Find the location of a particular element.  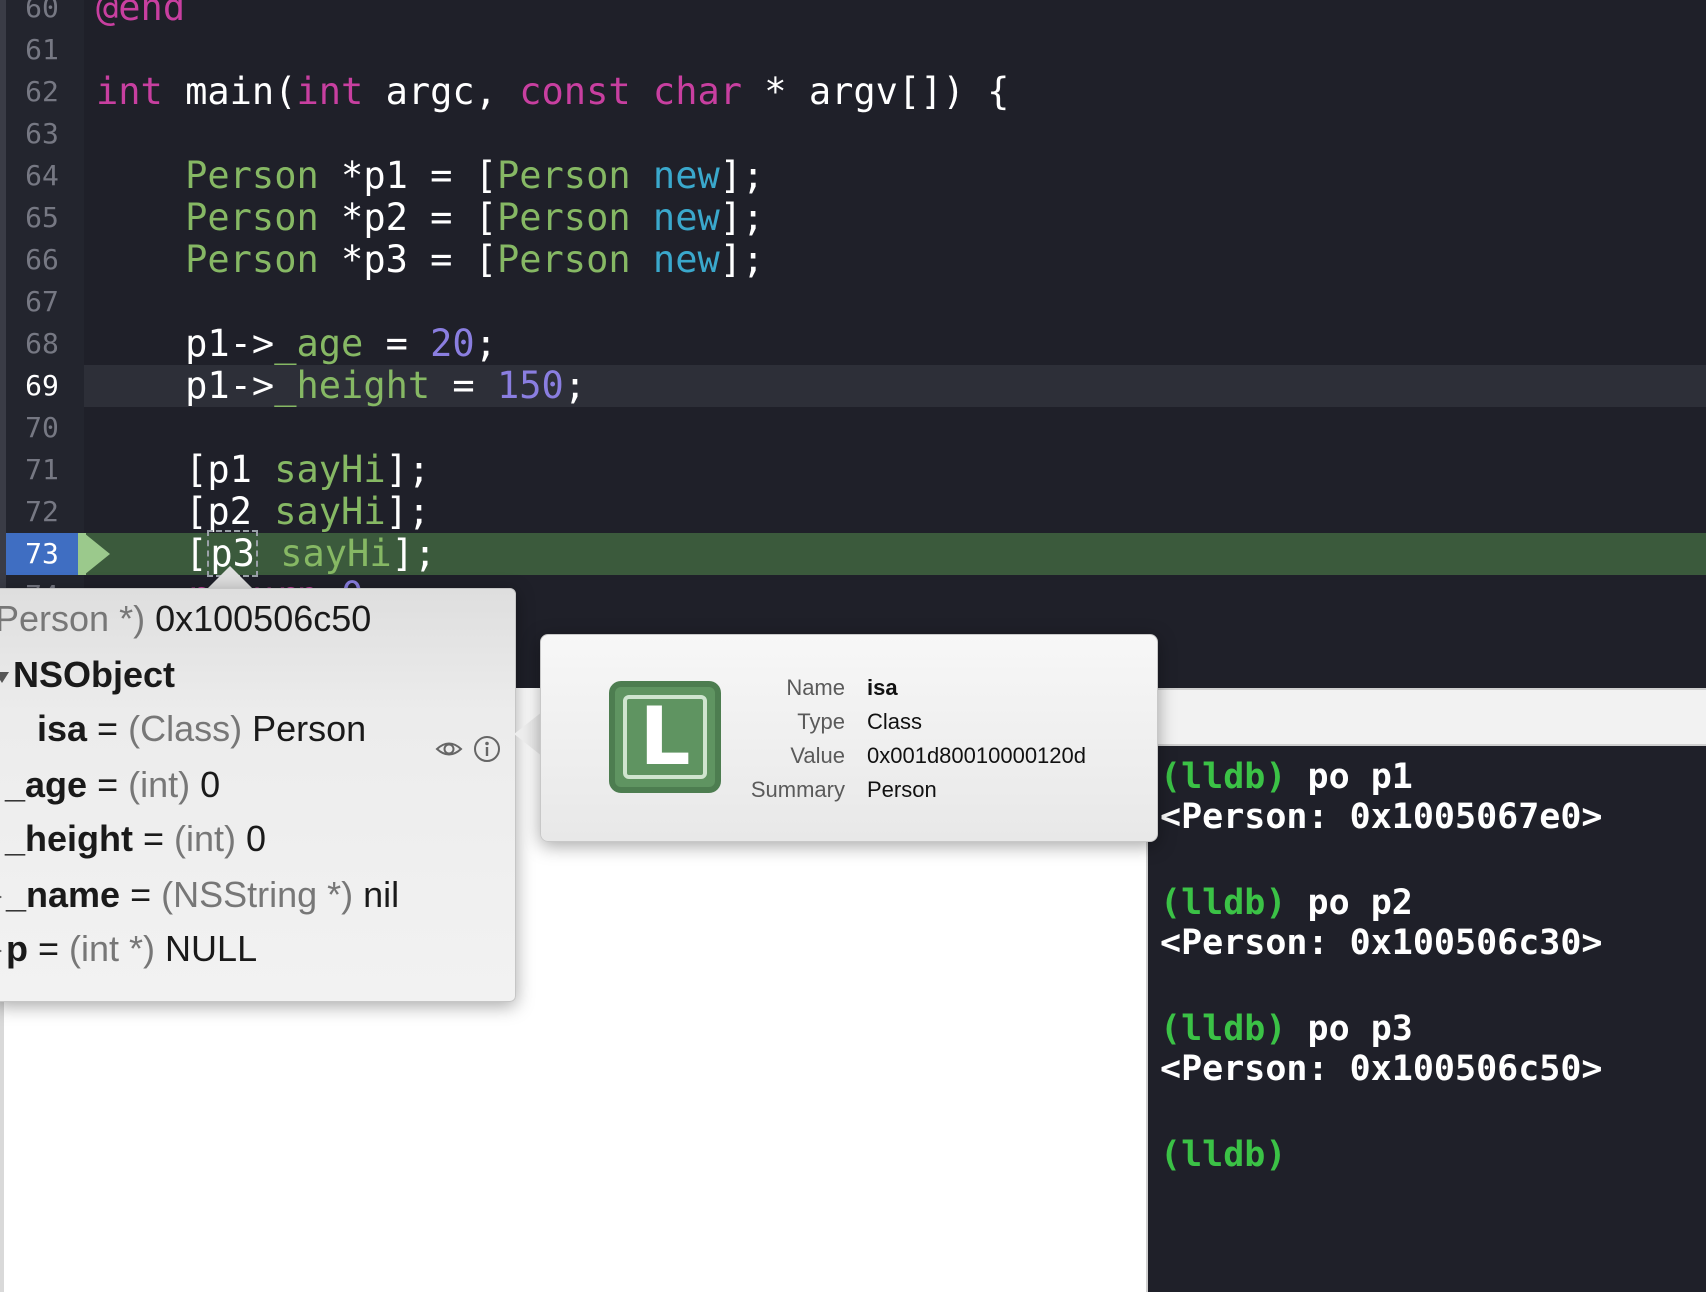

line-code: Person *p2 = [Person new]; is located at coordinates (430, 218).